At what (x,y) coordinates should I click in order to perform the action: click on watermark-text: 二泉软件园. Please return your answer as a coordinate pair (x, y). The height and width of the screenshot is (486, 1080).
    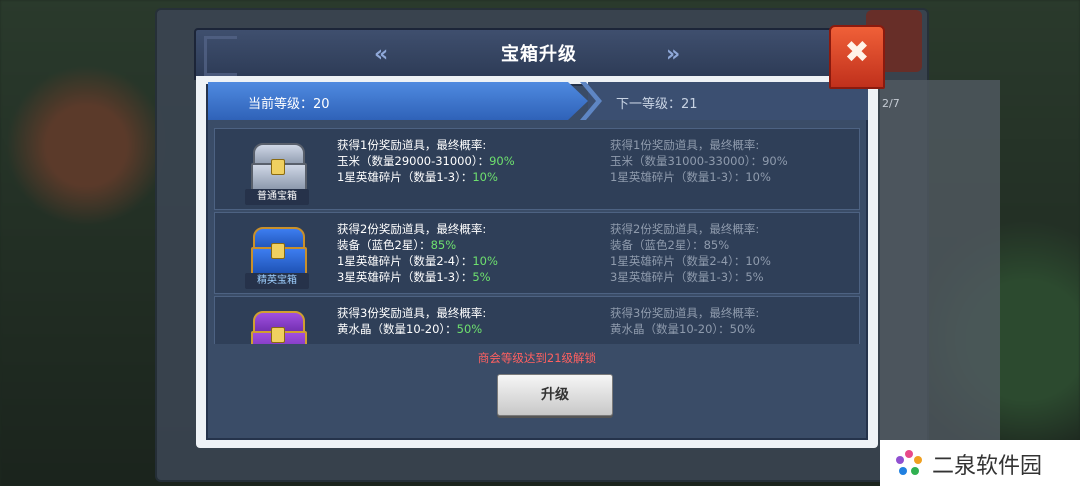
    Looking at the image, I should click on (987, 466).